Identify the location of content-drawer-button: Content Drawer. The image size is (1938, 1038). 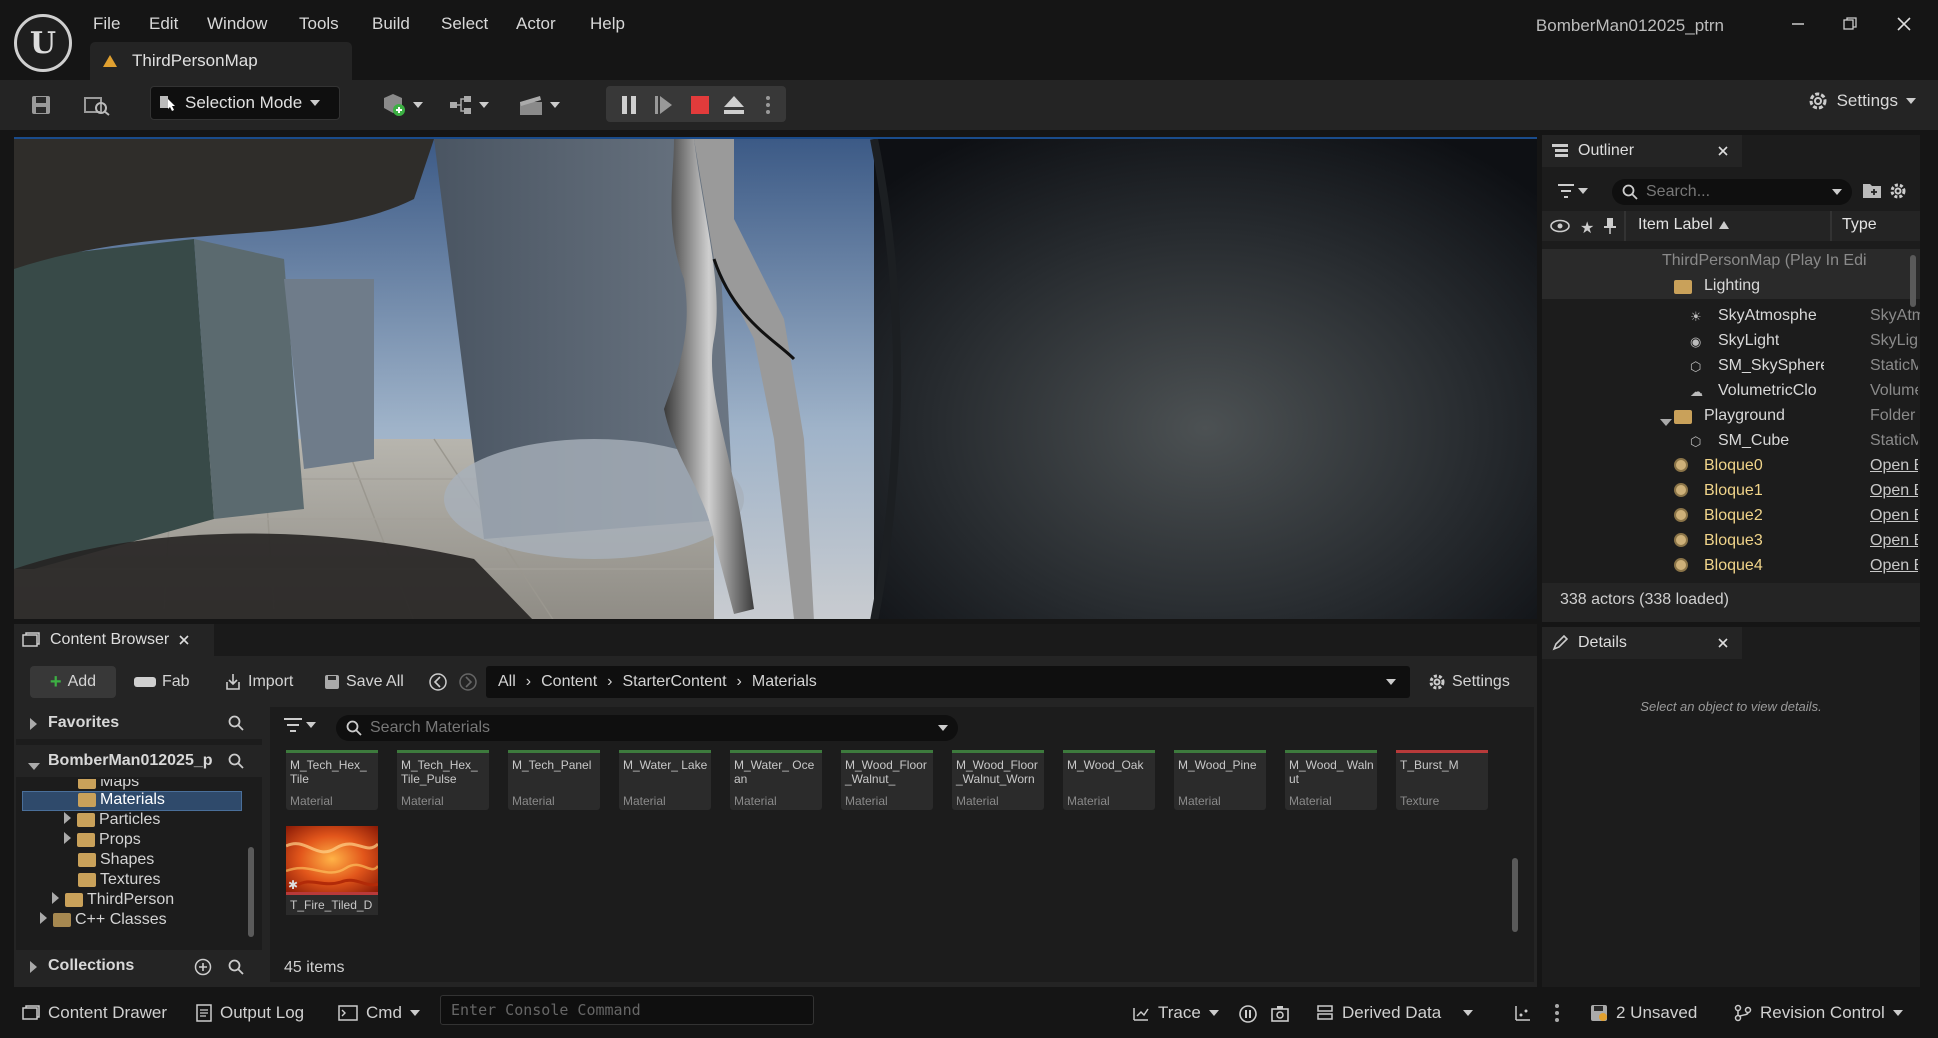
(94, 1013).